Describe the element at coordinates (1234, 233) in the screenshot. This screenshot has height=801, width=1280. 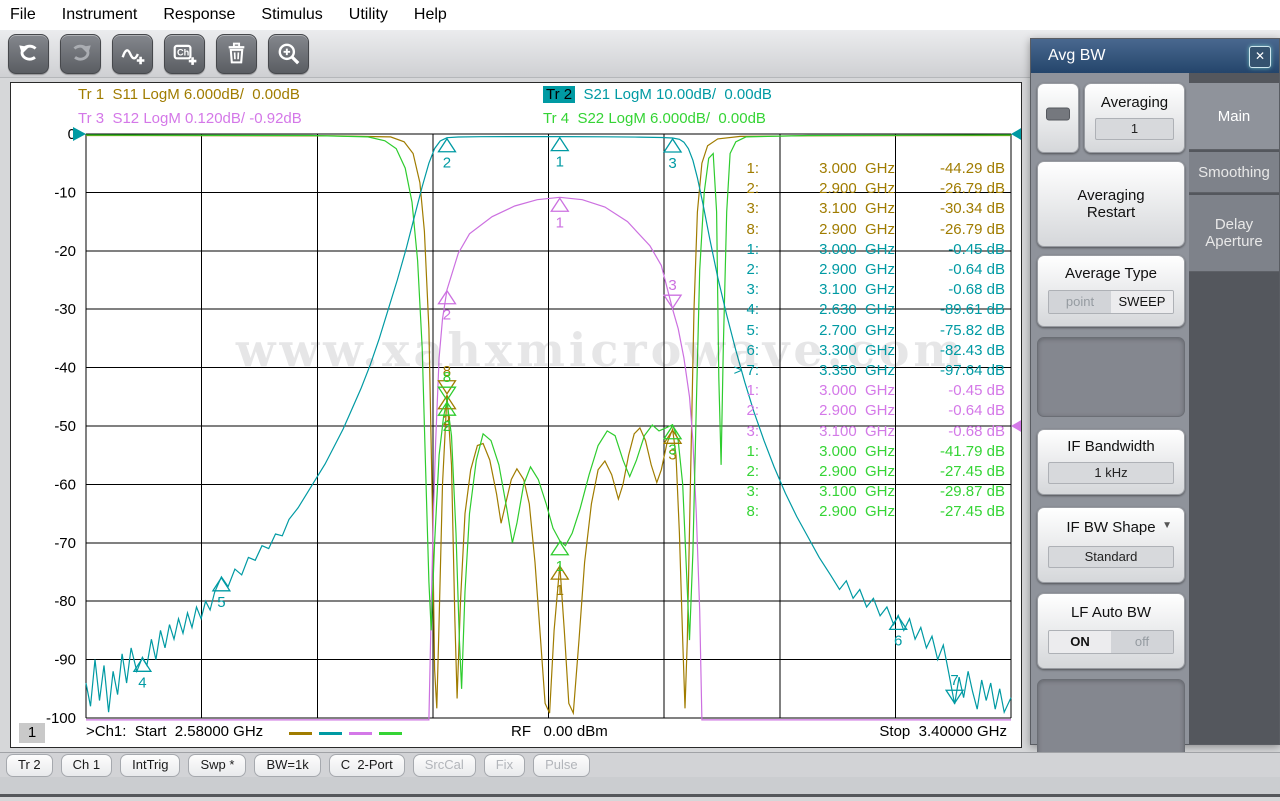
I see `tab-delay-aperture: Delay Aperture` at that location.